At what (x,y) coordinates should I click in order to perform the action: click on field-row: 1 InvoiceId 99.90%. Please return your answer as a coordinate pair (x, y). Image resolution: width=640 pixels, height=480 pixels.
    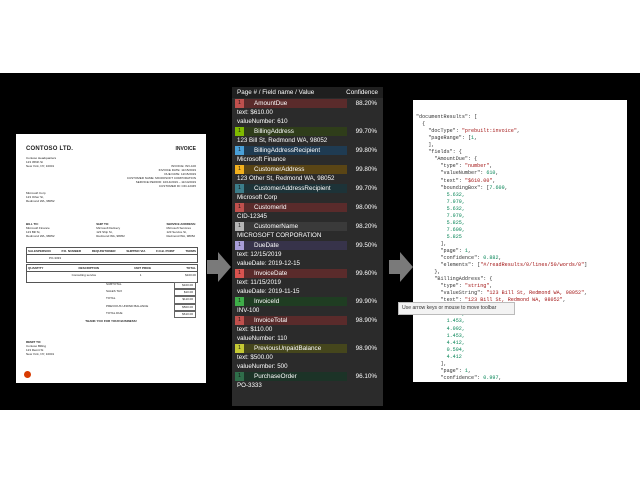
    Looking at the image, I should click on (307, 301).